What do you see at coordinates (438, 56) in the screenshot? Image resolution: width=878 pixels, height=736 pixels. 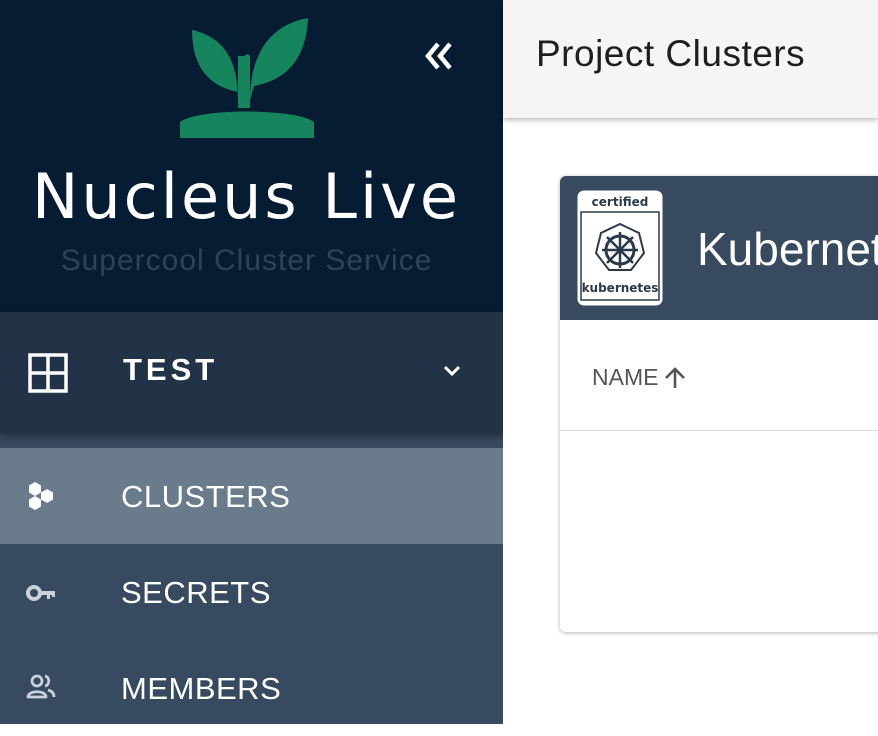 I see `collapse-sidebar-icon` at bounding box center [438, 56].